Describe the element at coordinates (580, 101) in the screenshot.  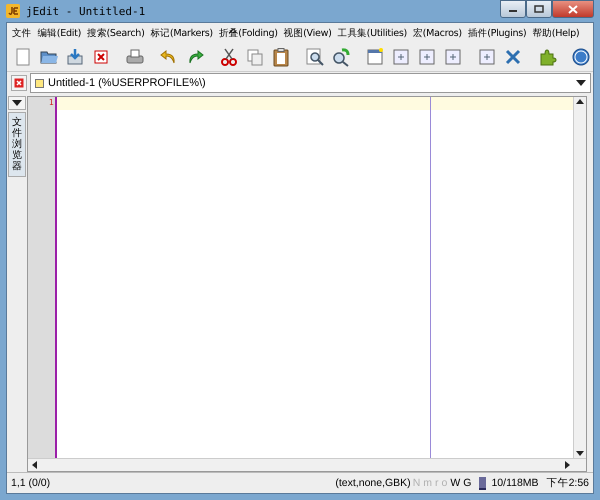
I see `scroll-up-icon` at that location.